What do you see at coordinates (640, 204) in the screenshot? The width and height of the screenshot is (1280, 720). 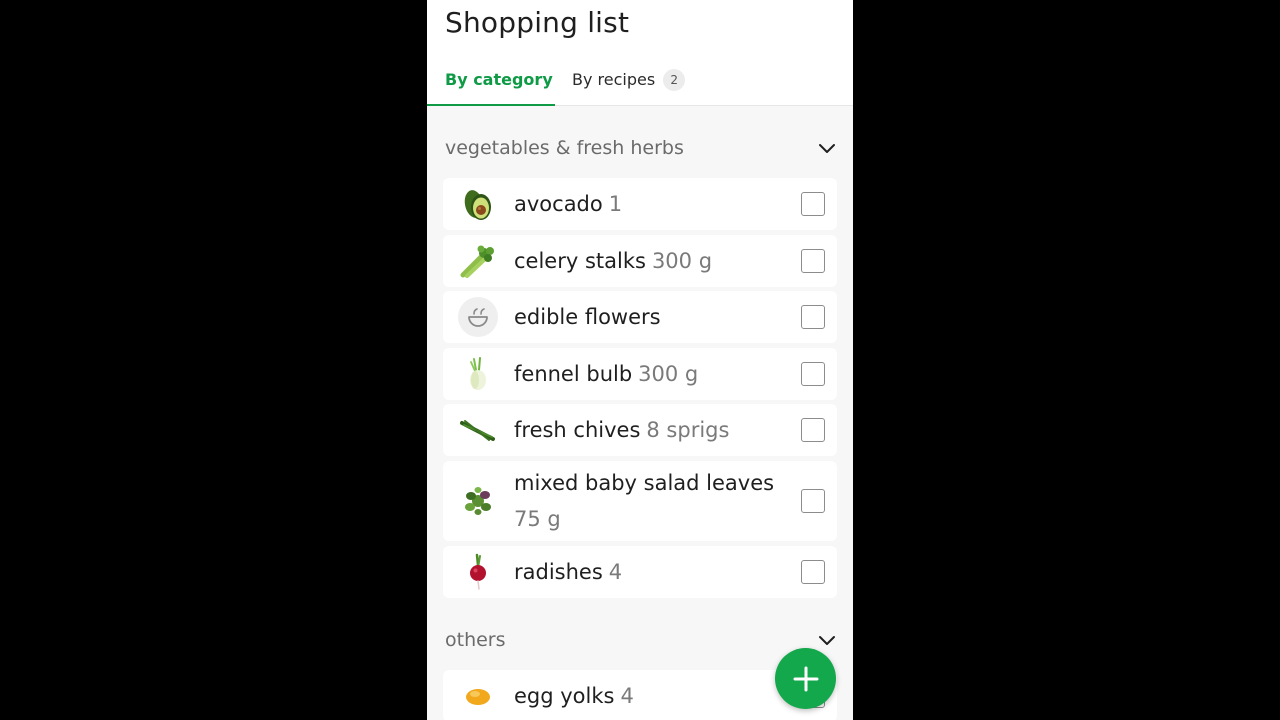 I see `list-item: avocado 1` at bounding box center [640, 204].